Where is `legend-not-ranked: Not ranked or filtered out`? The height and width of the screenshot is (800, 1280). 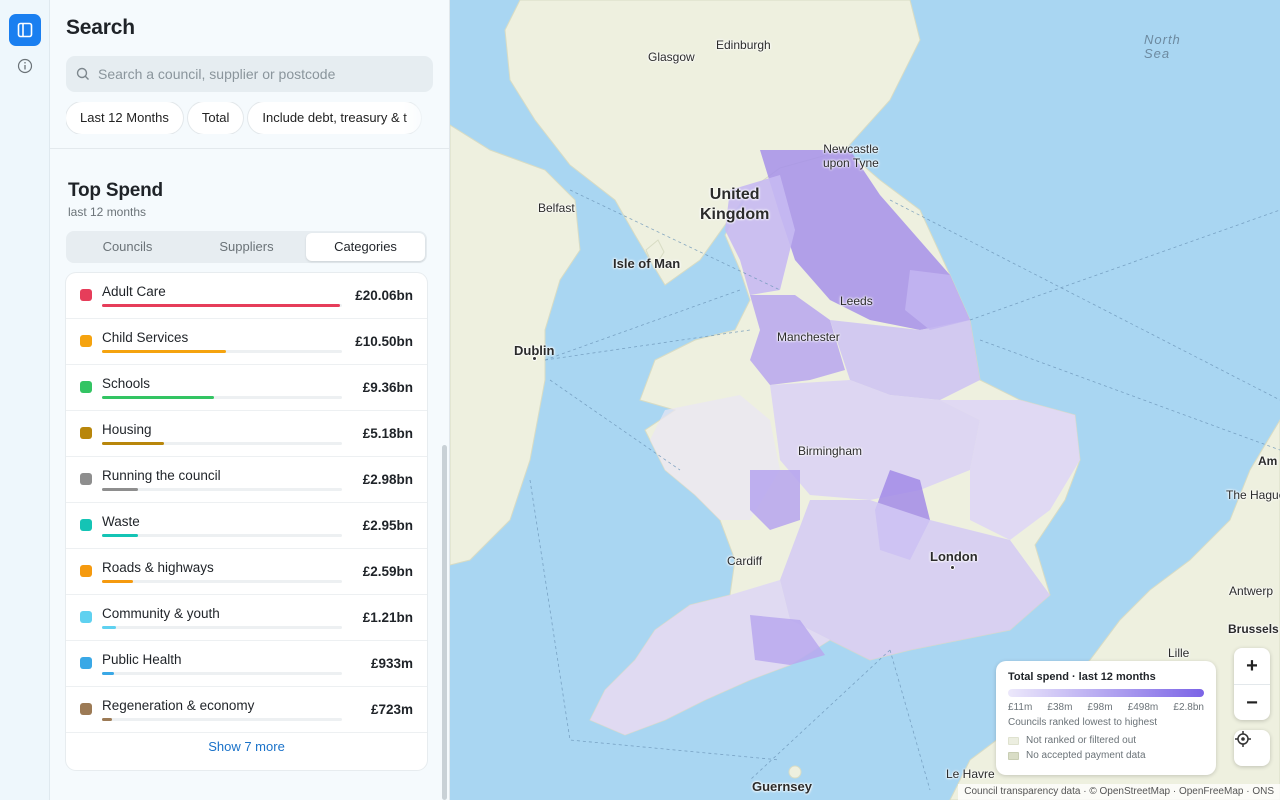 legend-not-ranked: Not ranked or filtered out is located at coordinates (1106, 740).